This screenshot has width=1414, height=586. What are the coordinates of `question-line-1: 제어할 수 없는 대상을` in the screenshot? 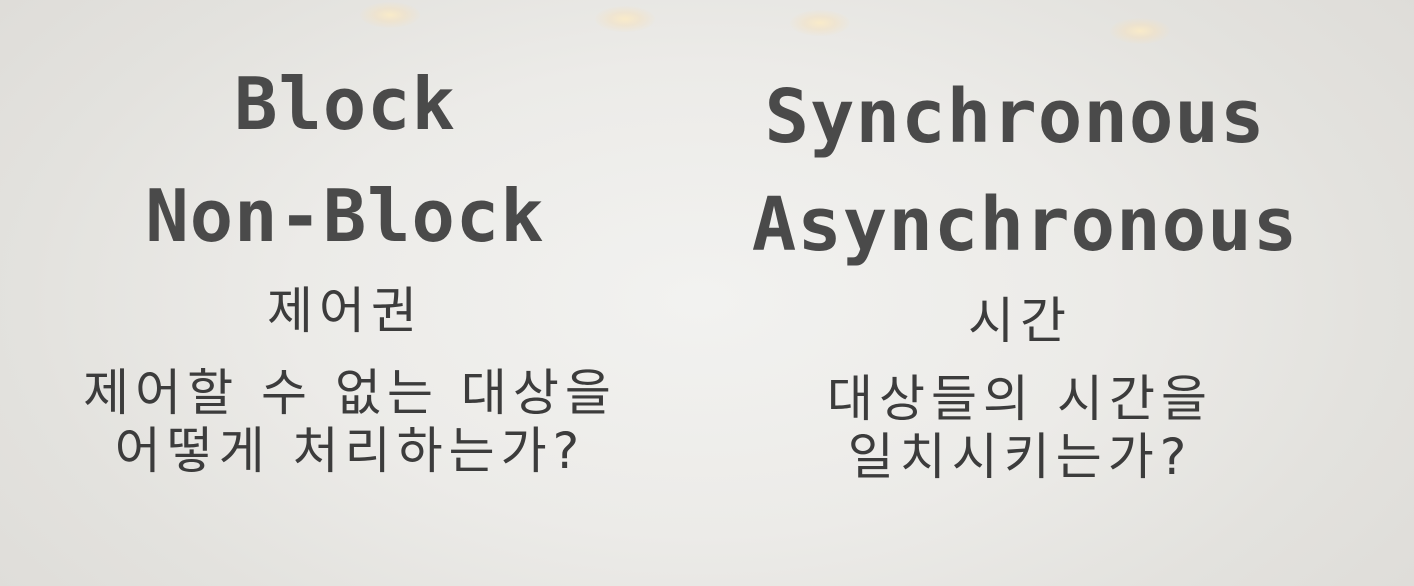 It's located at (350, 393).